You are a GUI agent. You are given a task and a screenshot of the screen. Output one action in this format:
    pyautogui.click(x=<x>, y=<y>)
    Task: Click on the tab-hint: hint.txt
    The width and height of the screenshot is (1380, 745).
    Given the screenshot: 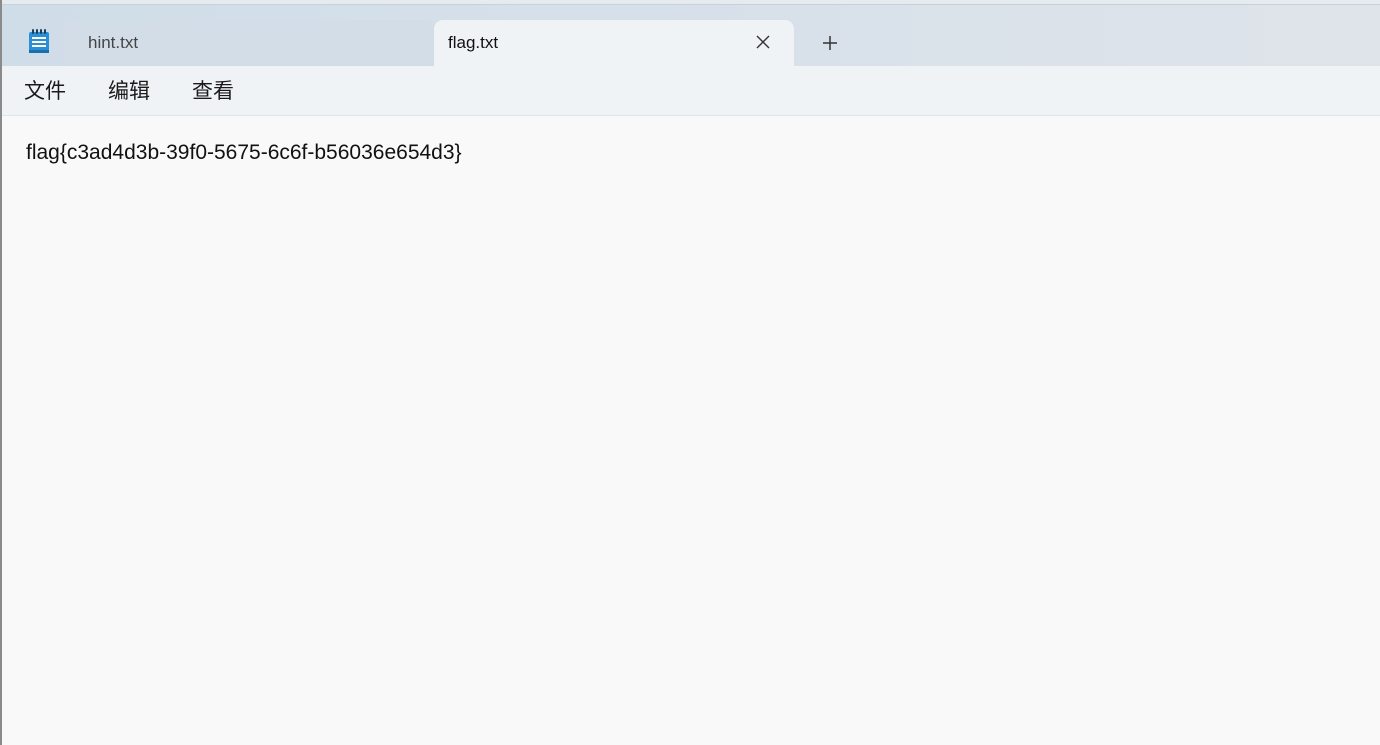 What is the action you would take?
    pyautogui.click(x=249, y=43)
    